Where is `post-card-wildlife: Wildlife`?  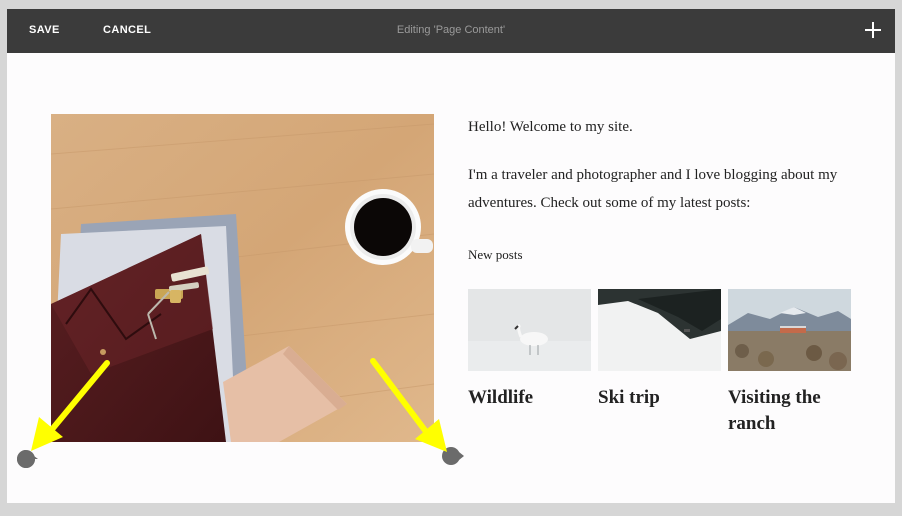 post-card-wildlife: Wildlife is located at coordinates (529, 350).